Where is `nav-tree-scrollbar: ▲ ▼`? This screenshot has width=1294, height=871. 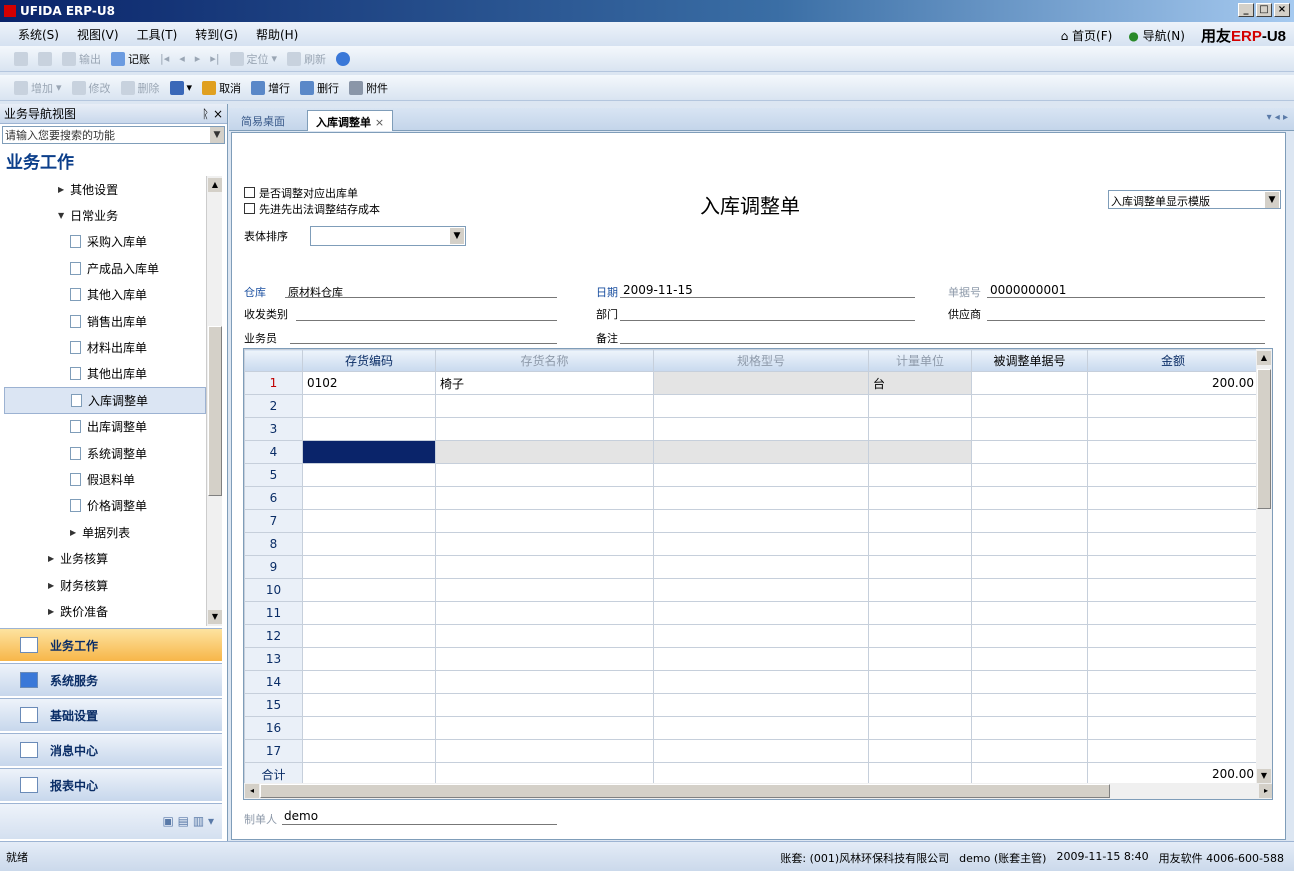 nav-tree-scrollbar: ▲ ▼ is located at coordinates (214, 401).